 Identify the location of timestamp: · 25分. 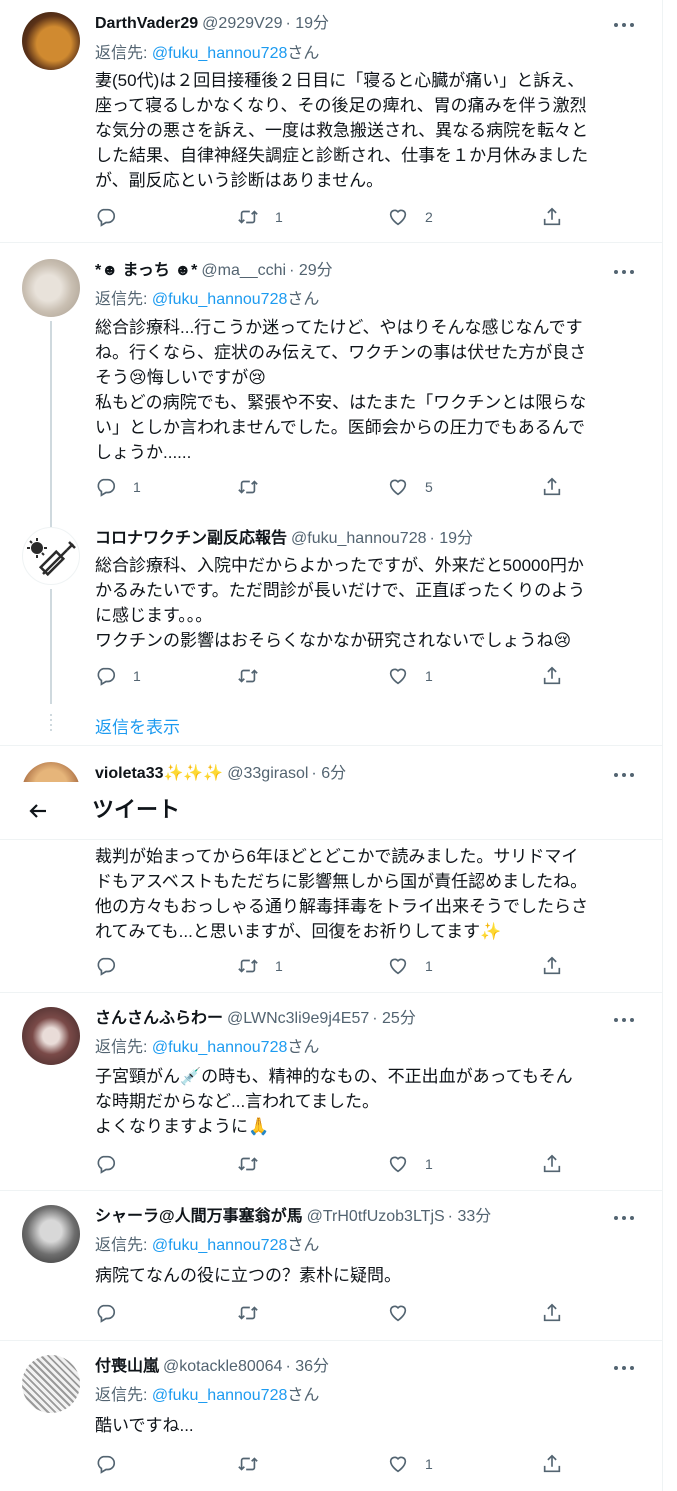
(394, 1018).